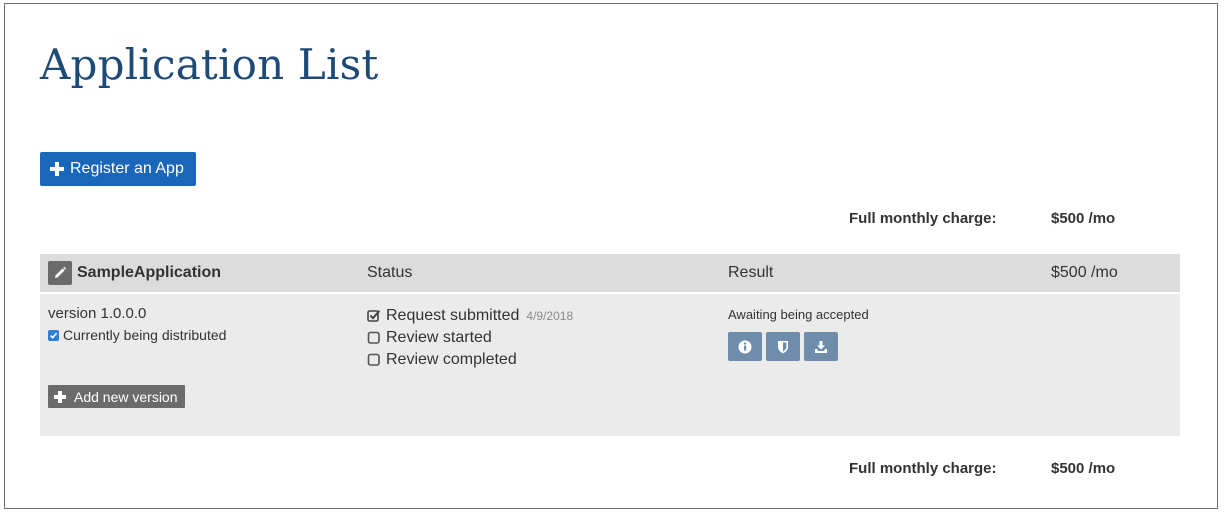  What do you see at coordinates (751, 272) in the screenshot?
I see `result-column-header: Result` at bounding box center [751, 272].